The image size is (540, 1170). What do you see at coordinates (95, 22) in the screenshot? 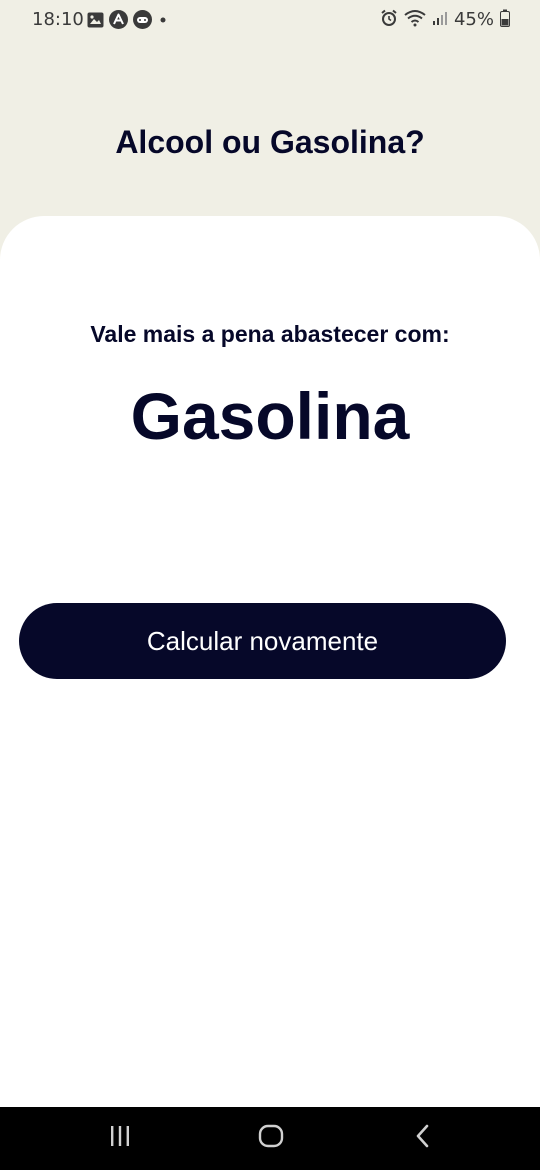
I see `gallery-icon` at bounding box center [95, 22].